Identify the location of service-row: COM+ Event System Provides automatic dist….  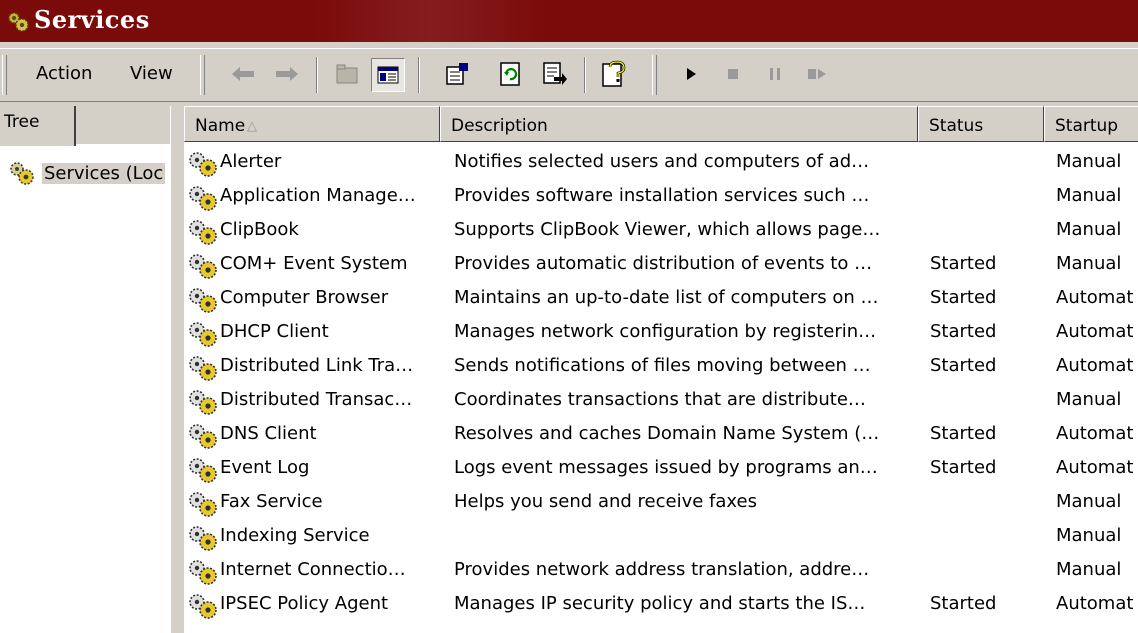
(661, 265).